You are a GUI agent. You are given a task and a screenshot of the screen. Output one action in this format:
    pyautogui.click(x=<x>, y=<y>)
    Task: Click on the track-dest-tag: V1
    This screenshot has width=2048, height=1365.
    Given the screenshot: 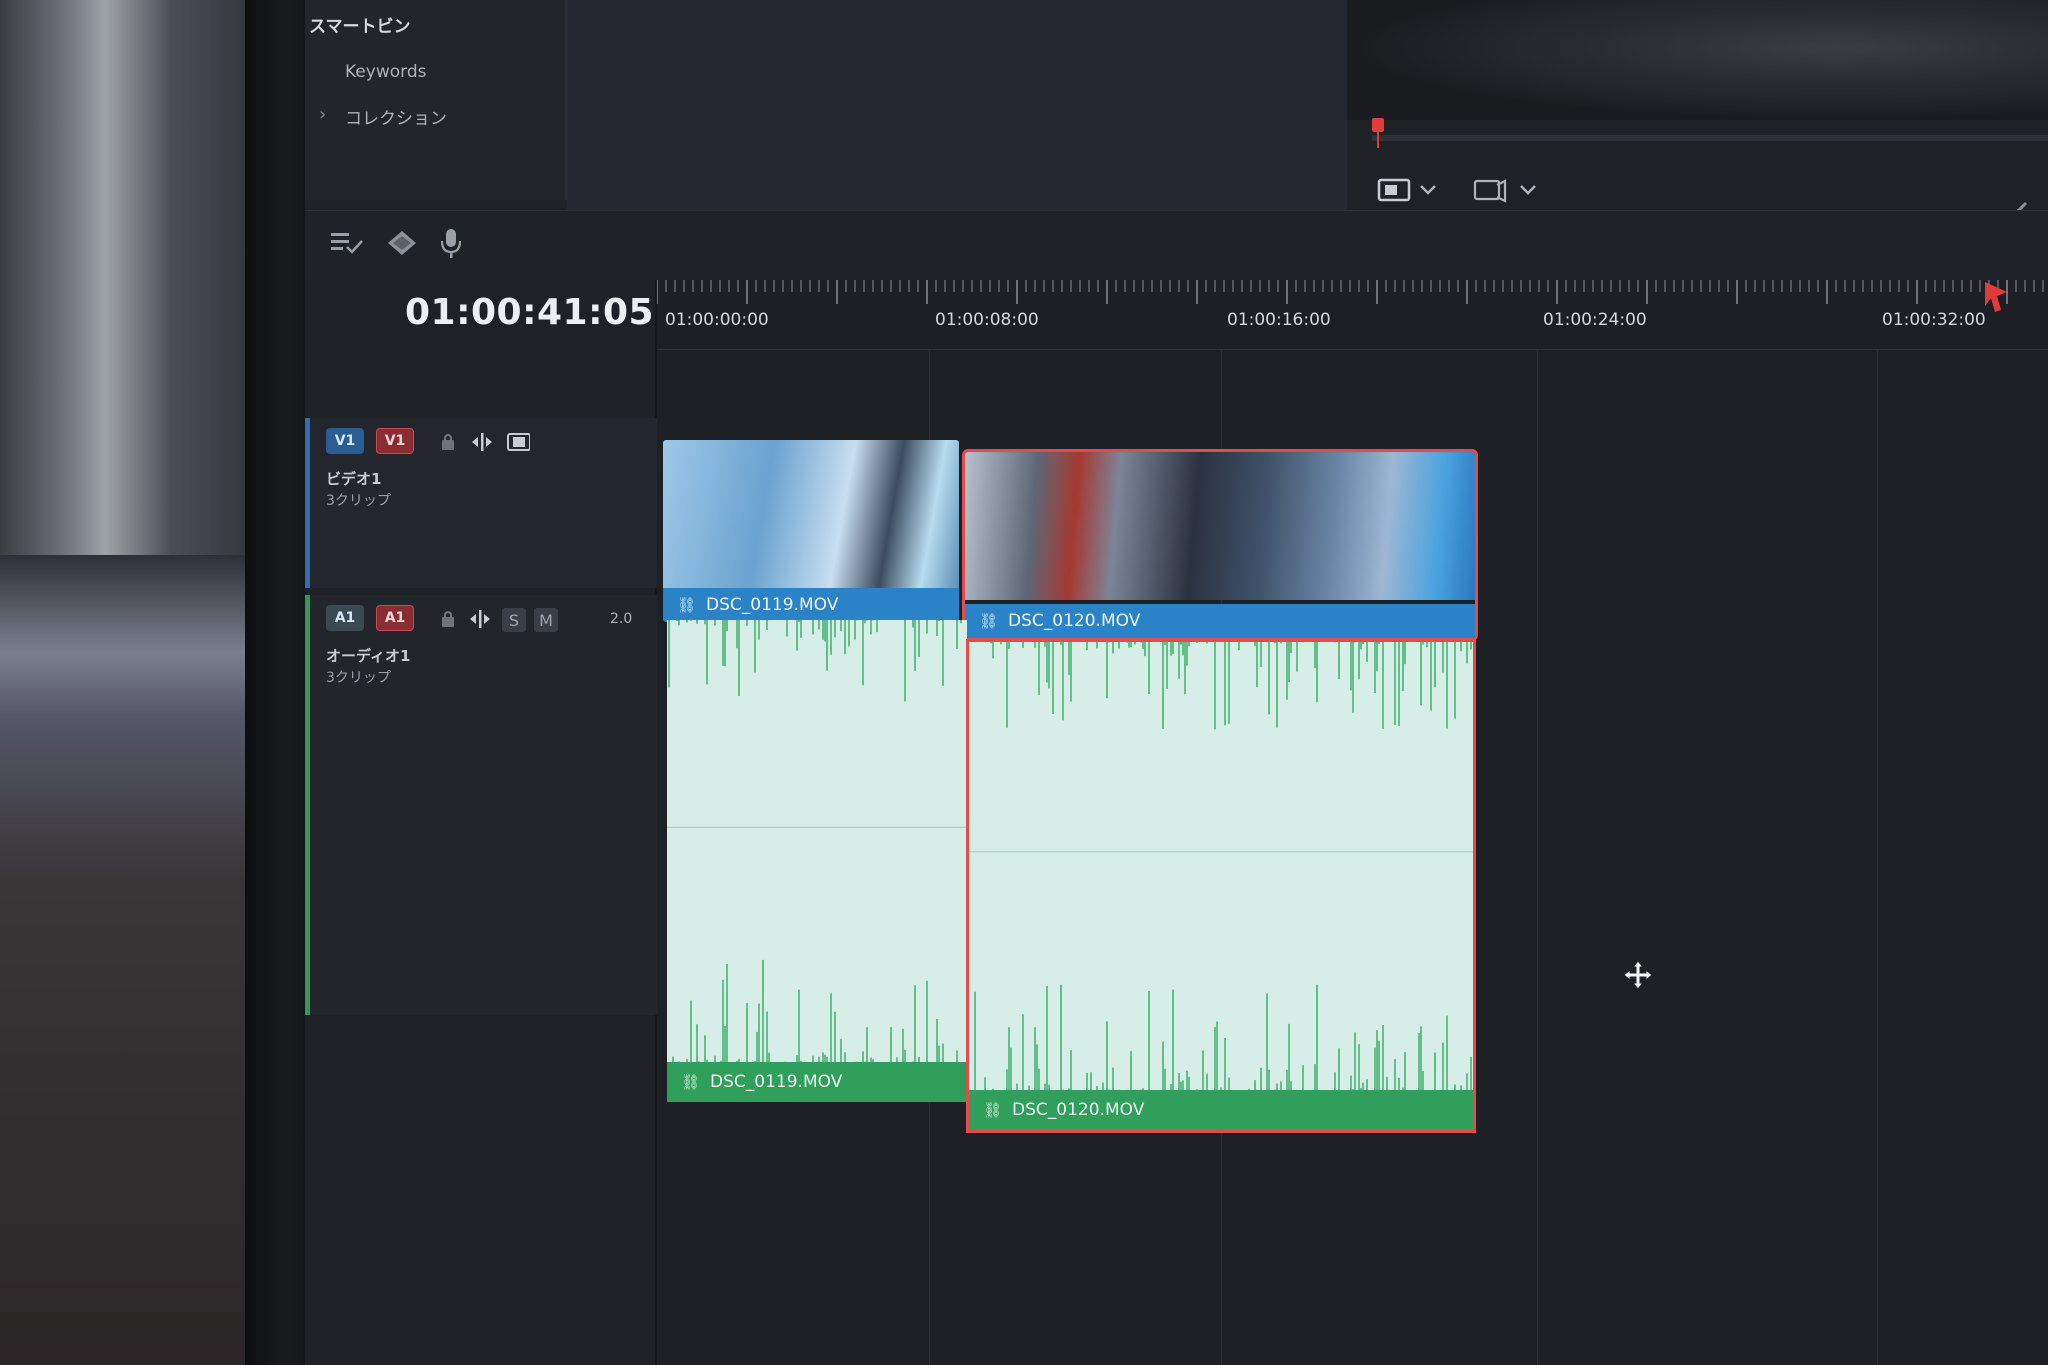 What is the action you would take?
    pyautogui.click(x=395, y=441)
    